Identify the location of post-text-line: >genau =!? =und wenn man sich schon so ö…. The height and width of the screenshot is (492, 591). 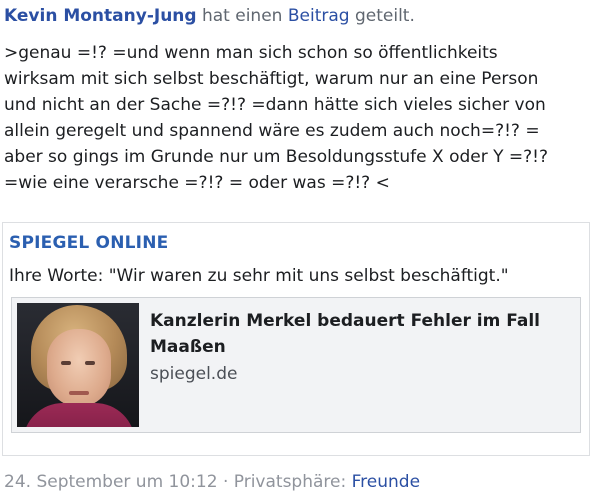
(251, 53).